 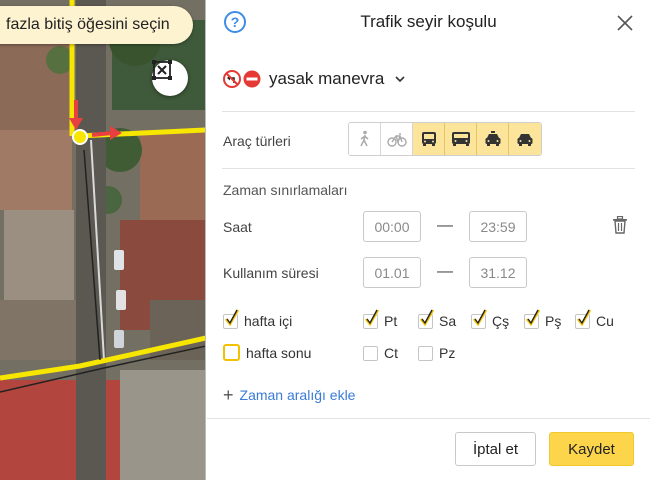 What do you see at coordinates (162, 70) in the screenshot?
I see `cancel-selection-icon` at bounding box center [162, 70].